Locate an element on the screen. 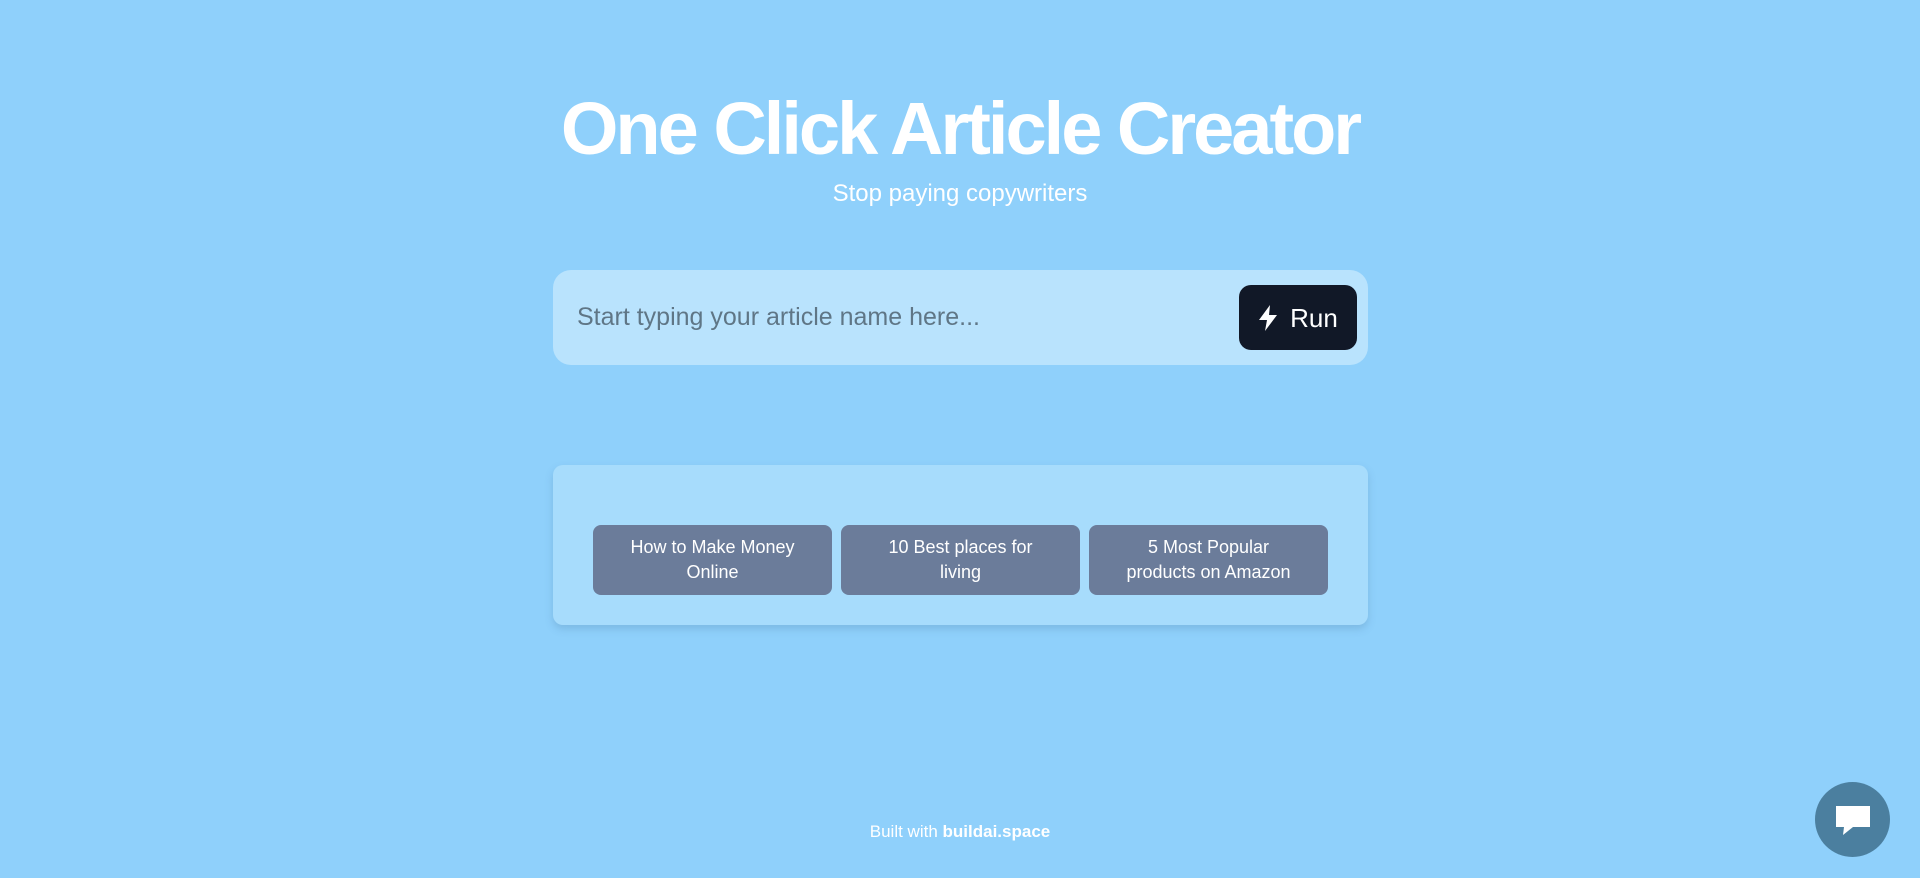 Image resolution: width=1920 pixels, height=878 pixels. chat-button is located at coordinates (1852, 819).